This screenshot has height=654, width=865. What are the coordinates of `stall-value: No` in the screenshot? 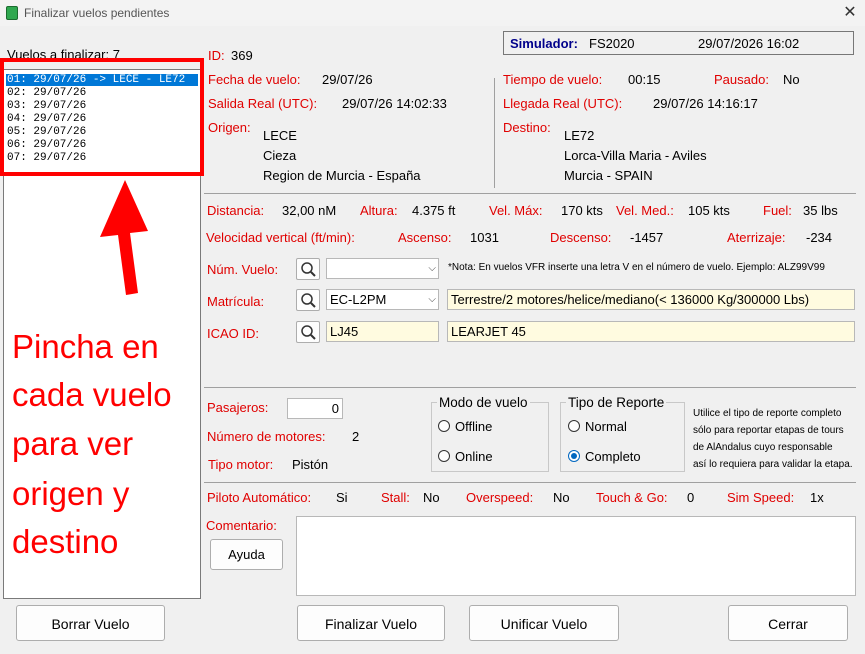 It's located at (431, 497).